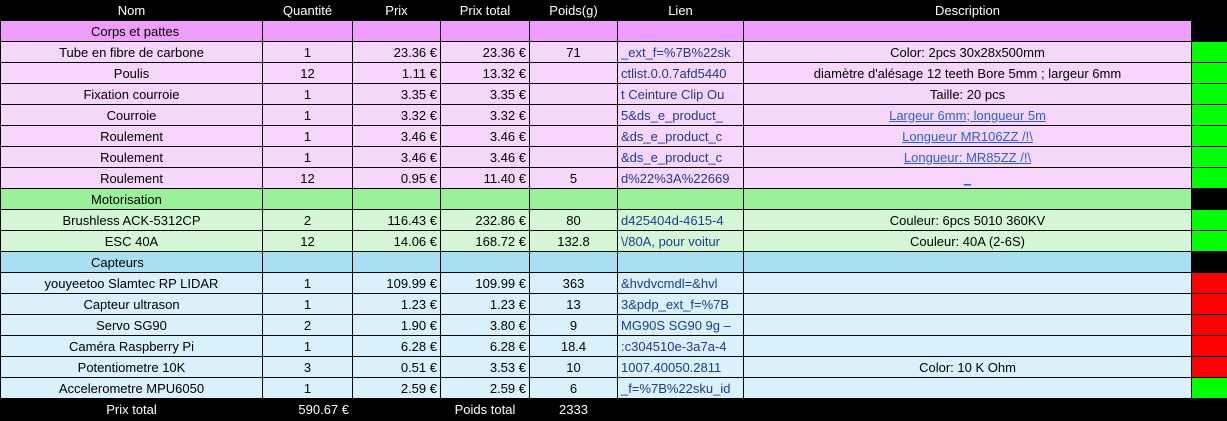 This screenshot has width=1227, height=421. Describe the element at coordinates (967, 52) in the screenshot. I see `description-cell: Color: 2pcs 30x28x500mm` at that location.